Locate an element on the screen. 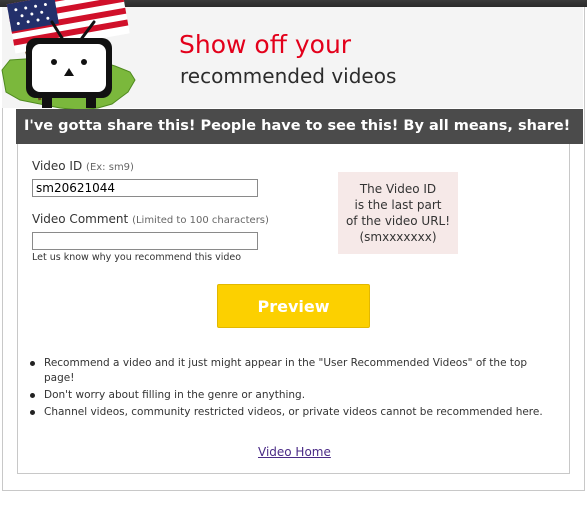 The image size is (587, 505). niconico-mascot-flag-icon is located at coordinates (68, 55).